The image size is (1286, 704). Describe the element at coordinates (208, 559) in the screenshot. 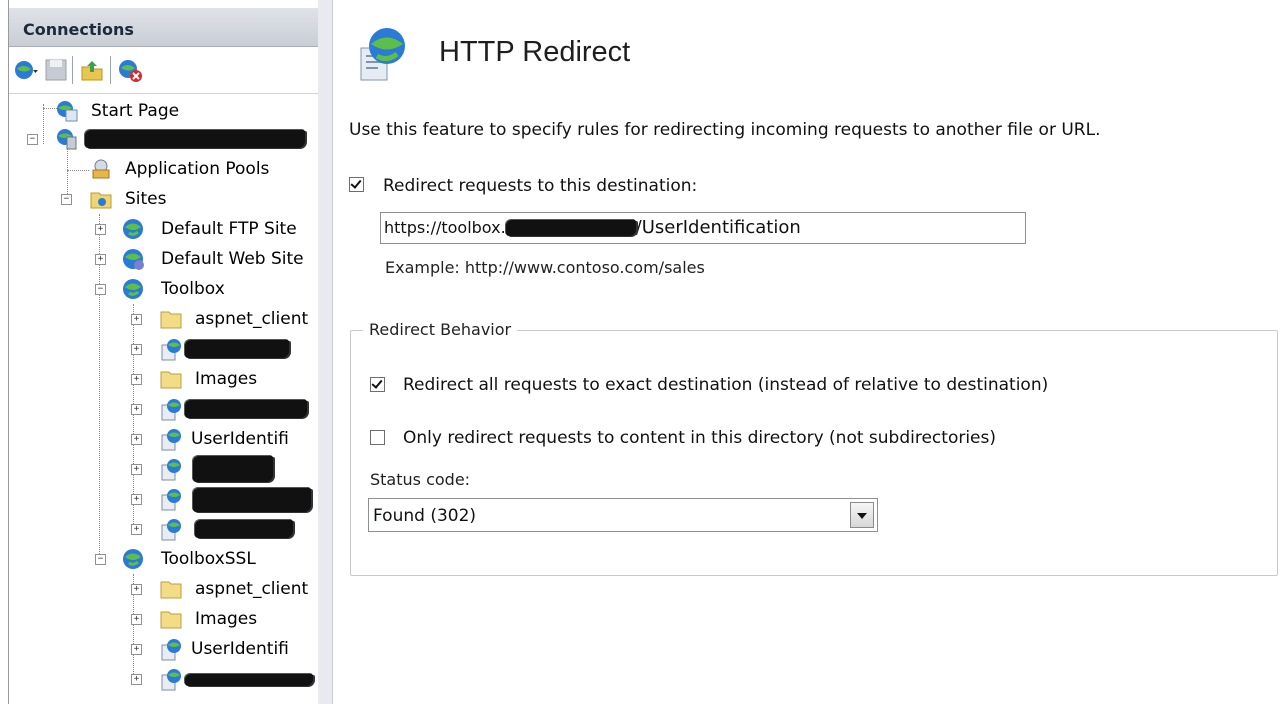

I see `tree-label: ToolboxSSL` at that location.